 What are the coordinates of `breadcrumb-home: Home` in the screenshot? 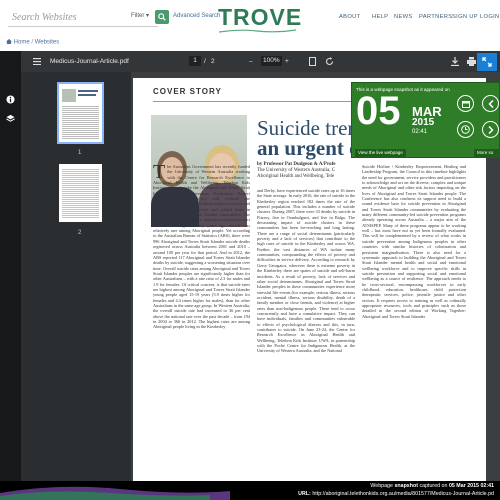 It's located at (22, 43).